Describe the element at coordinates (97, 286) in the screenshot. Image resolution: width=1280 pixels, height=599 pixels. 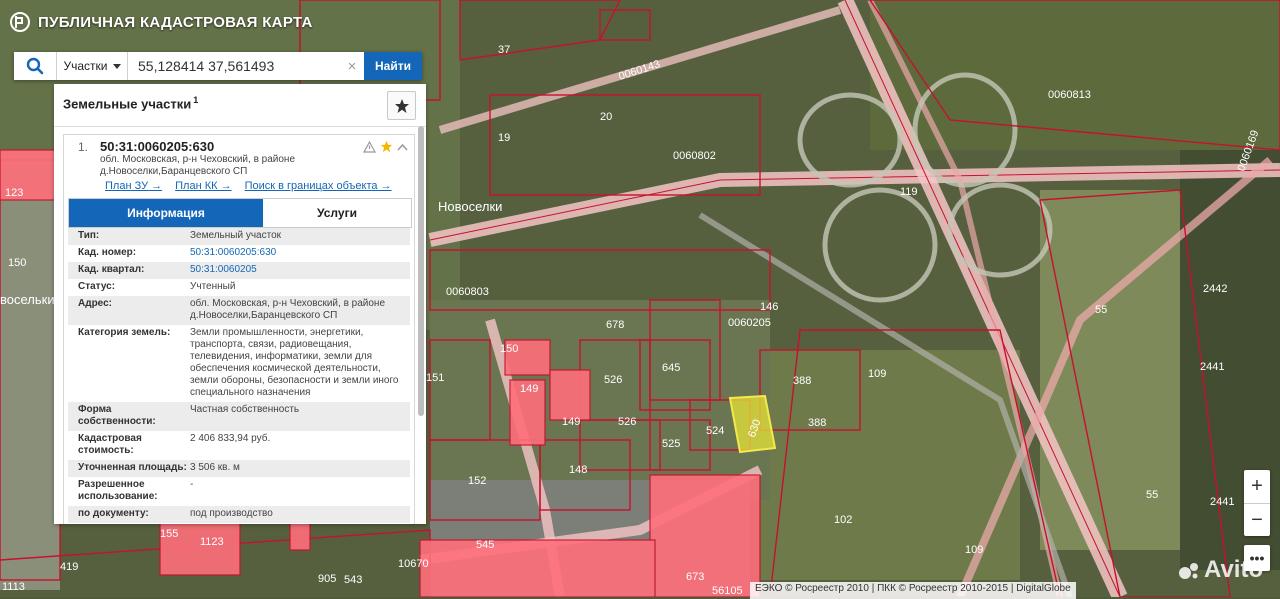
I see `info-key: Статус:` at that location.